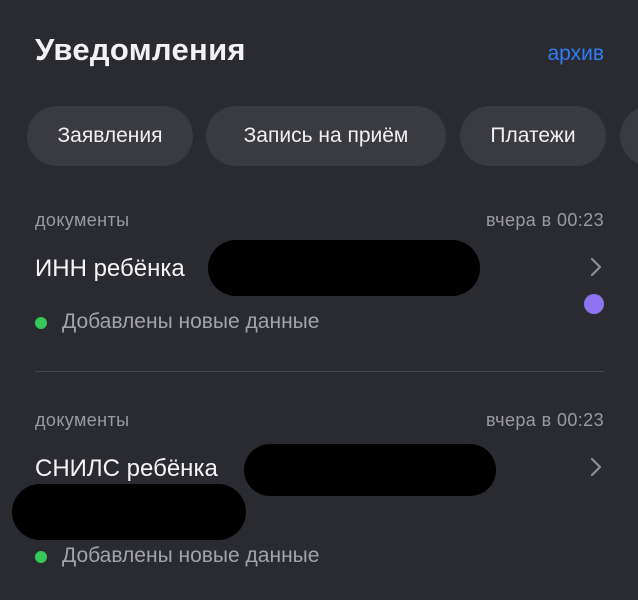 The image size is (638, 600). Describe the element at coordinates (594, 304) in the screenshot. I see `unread-indicator` at that location.